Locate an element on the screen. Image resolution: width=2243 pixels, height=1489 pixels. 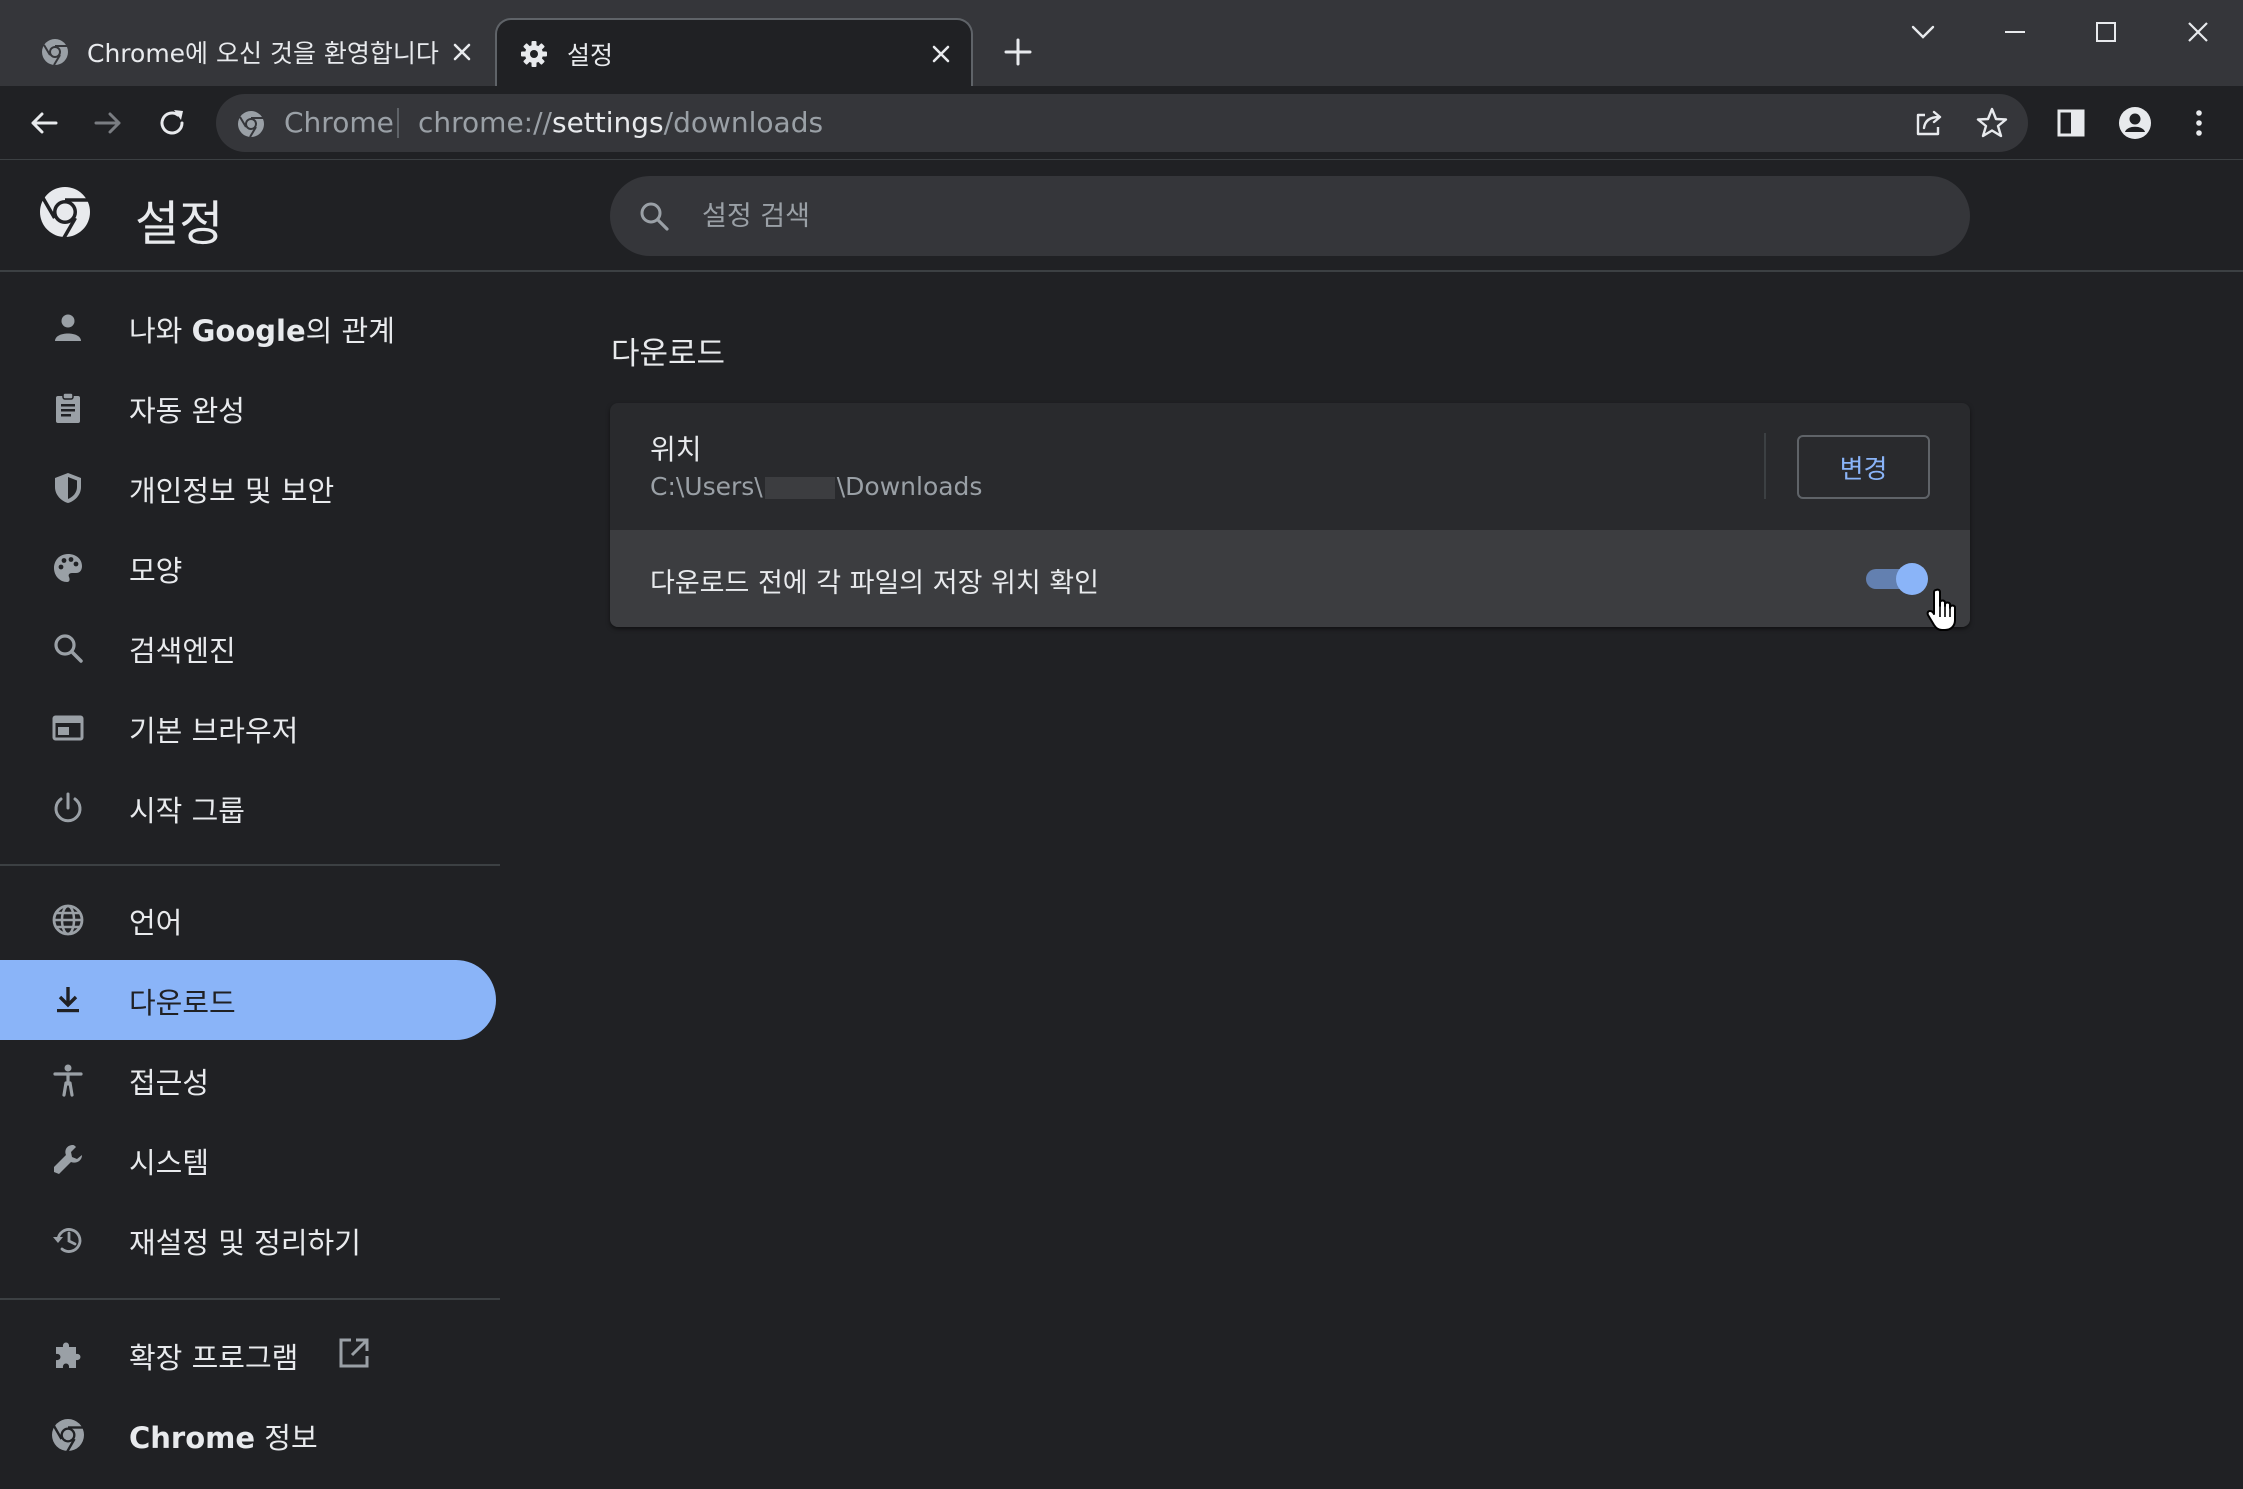
forward-icon is located at coordinates (108, 123).